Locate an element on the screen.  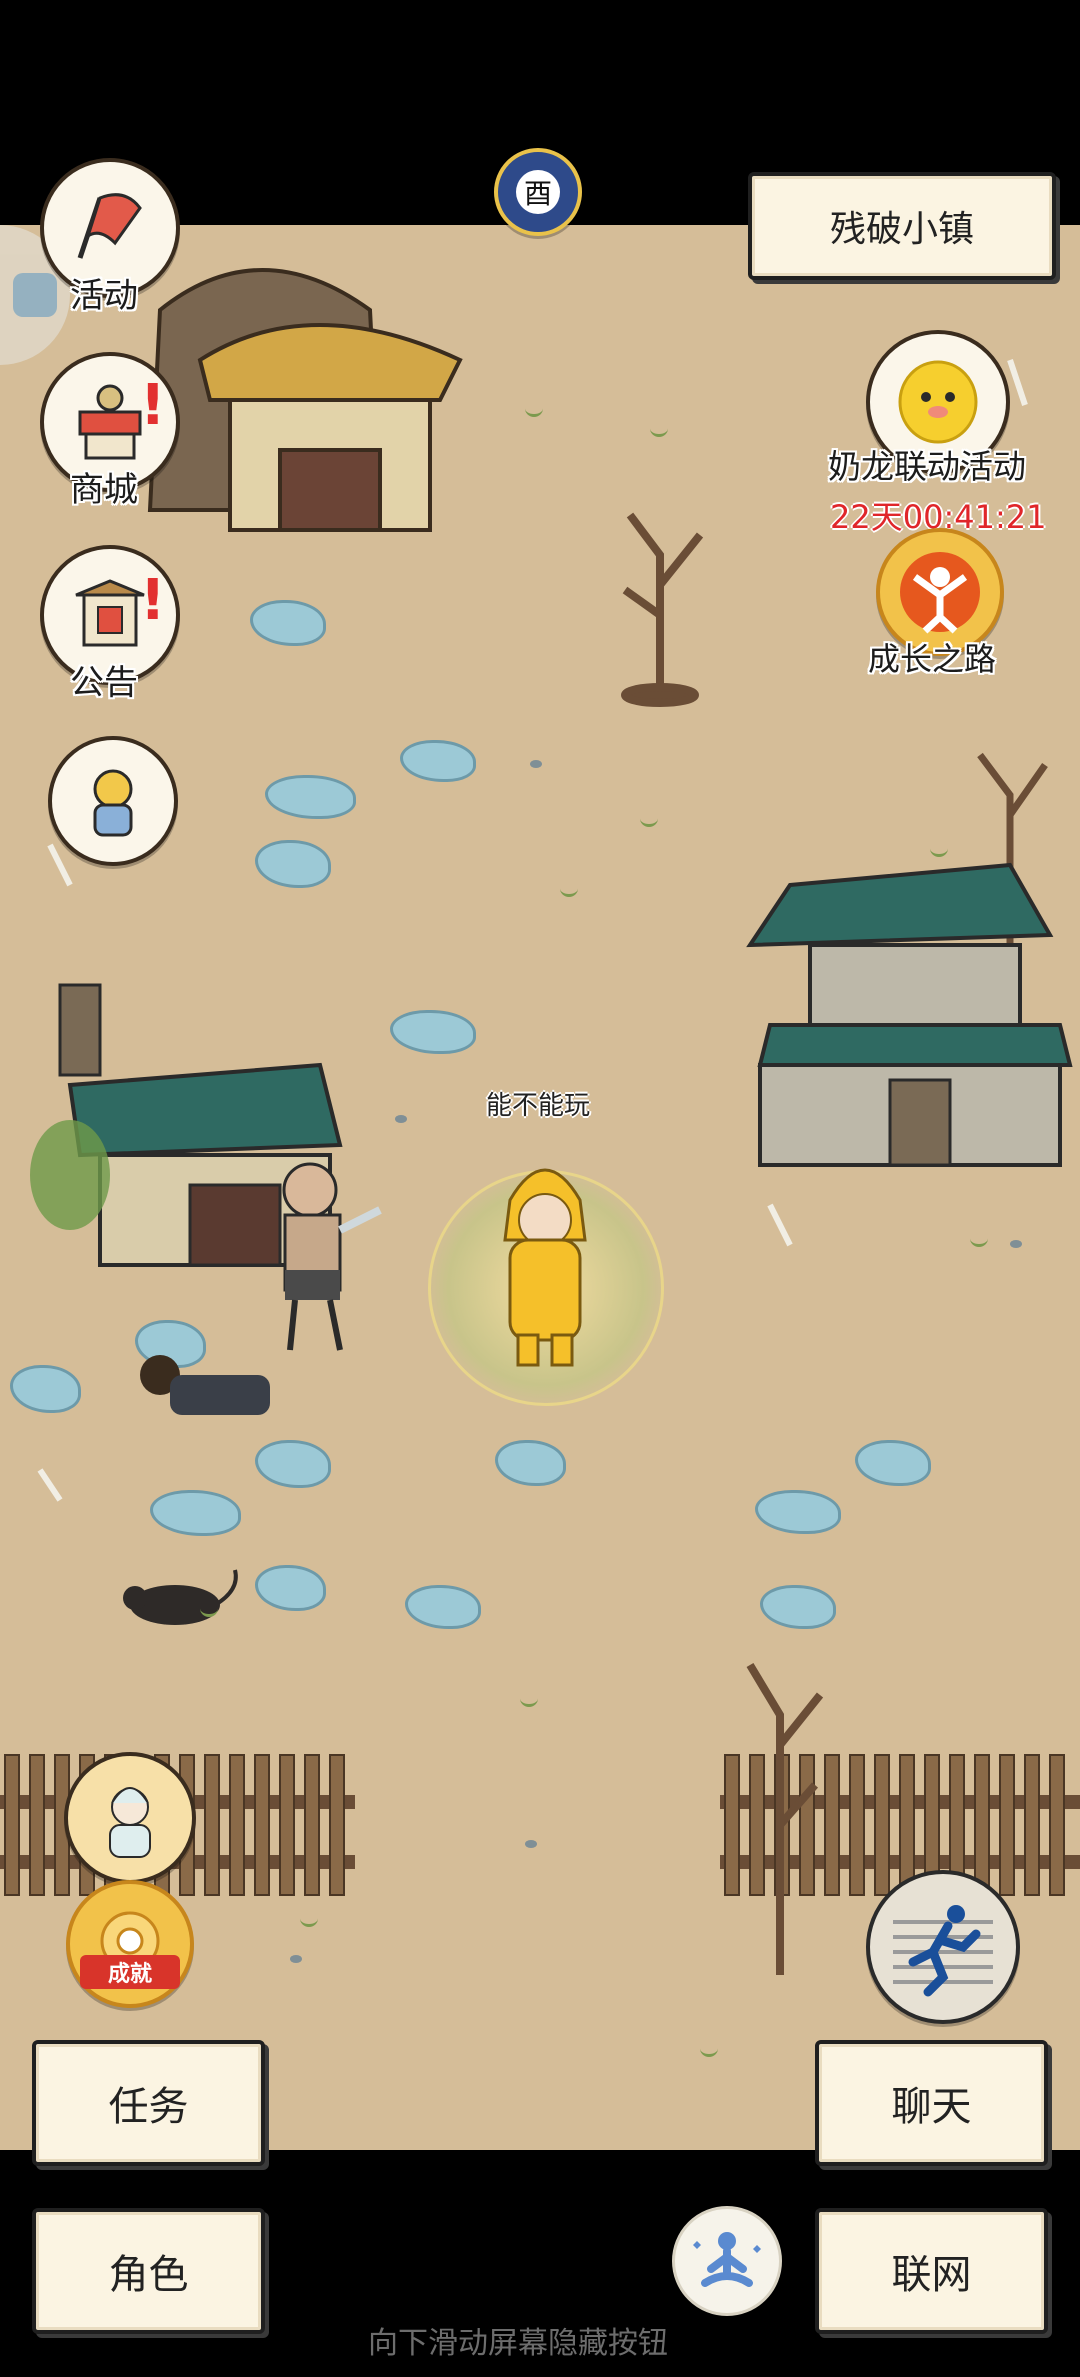
npc-villager is located at coordinates (320, 1255).